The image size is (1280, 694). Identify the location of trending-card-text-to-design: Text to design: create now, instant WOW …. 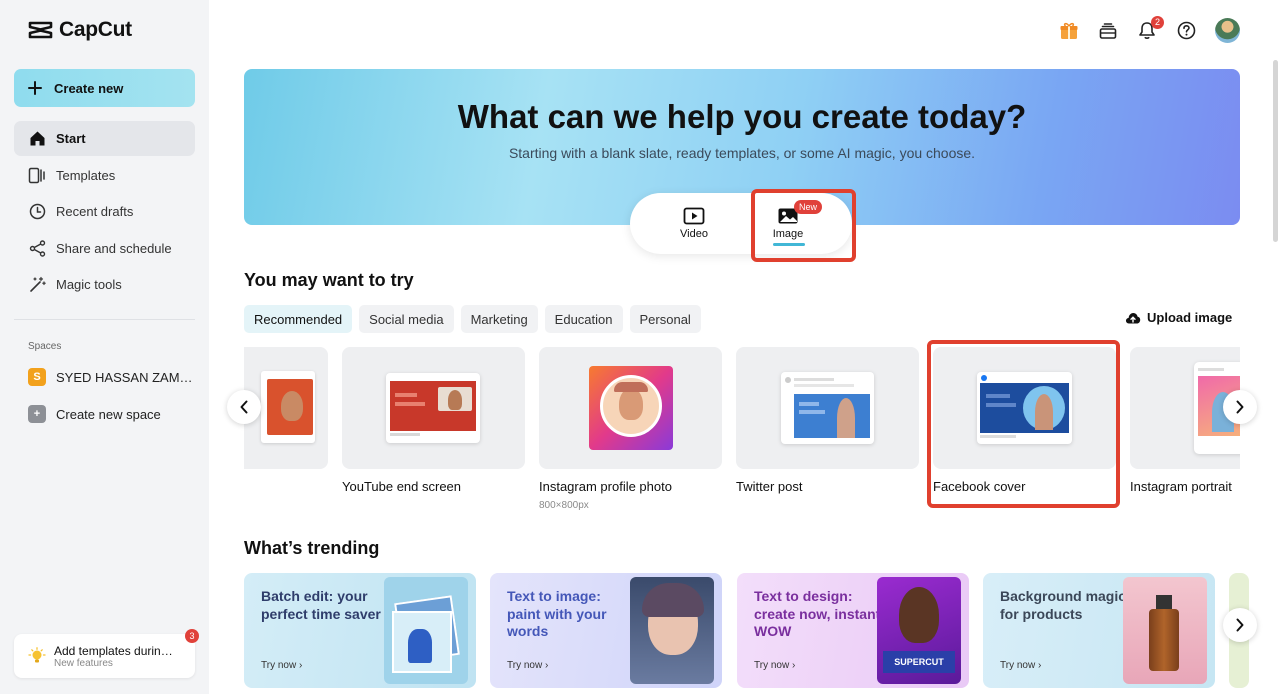
(853, 630).